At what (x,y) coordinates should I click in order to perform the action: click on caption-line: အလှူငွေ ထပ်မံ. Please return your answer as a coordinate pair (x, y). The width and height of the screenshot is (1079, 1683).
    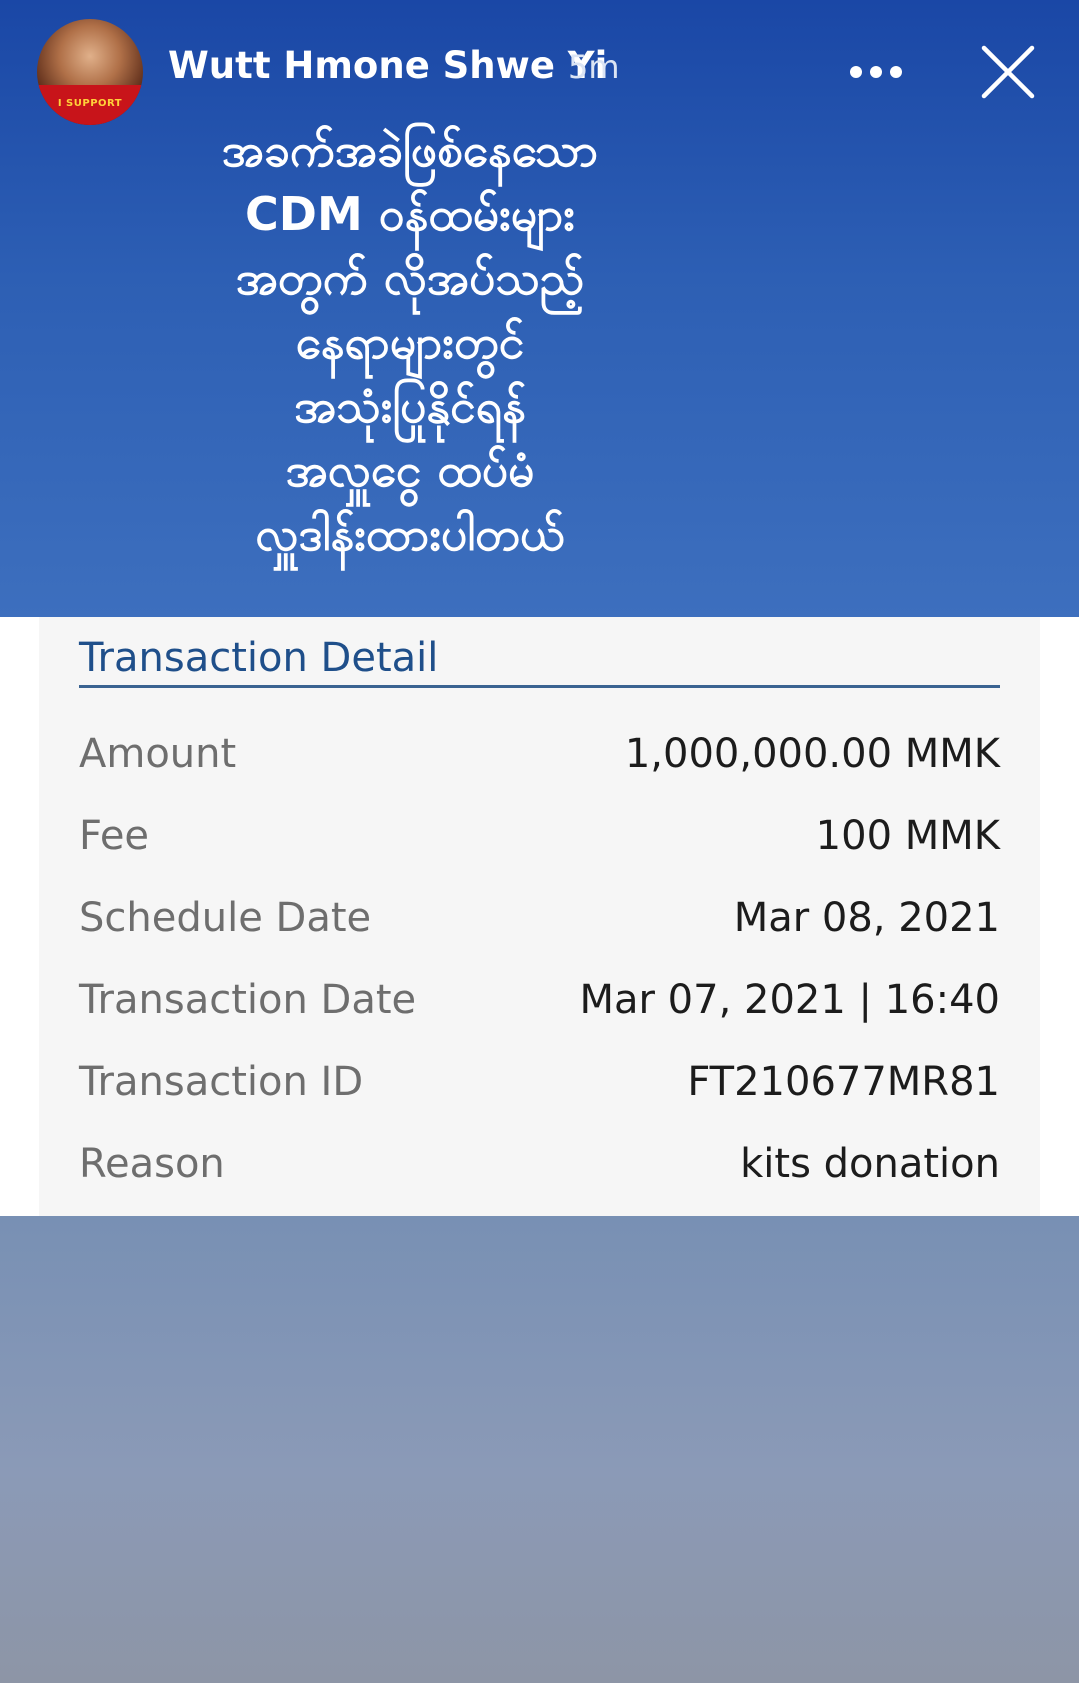
    Looking at the image, I should click on (410, 470).